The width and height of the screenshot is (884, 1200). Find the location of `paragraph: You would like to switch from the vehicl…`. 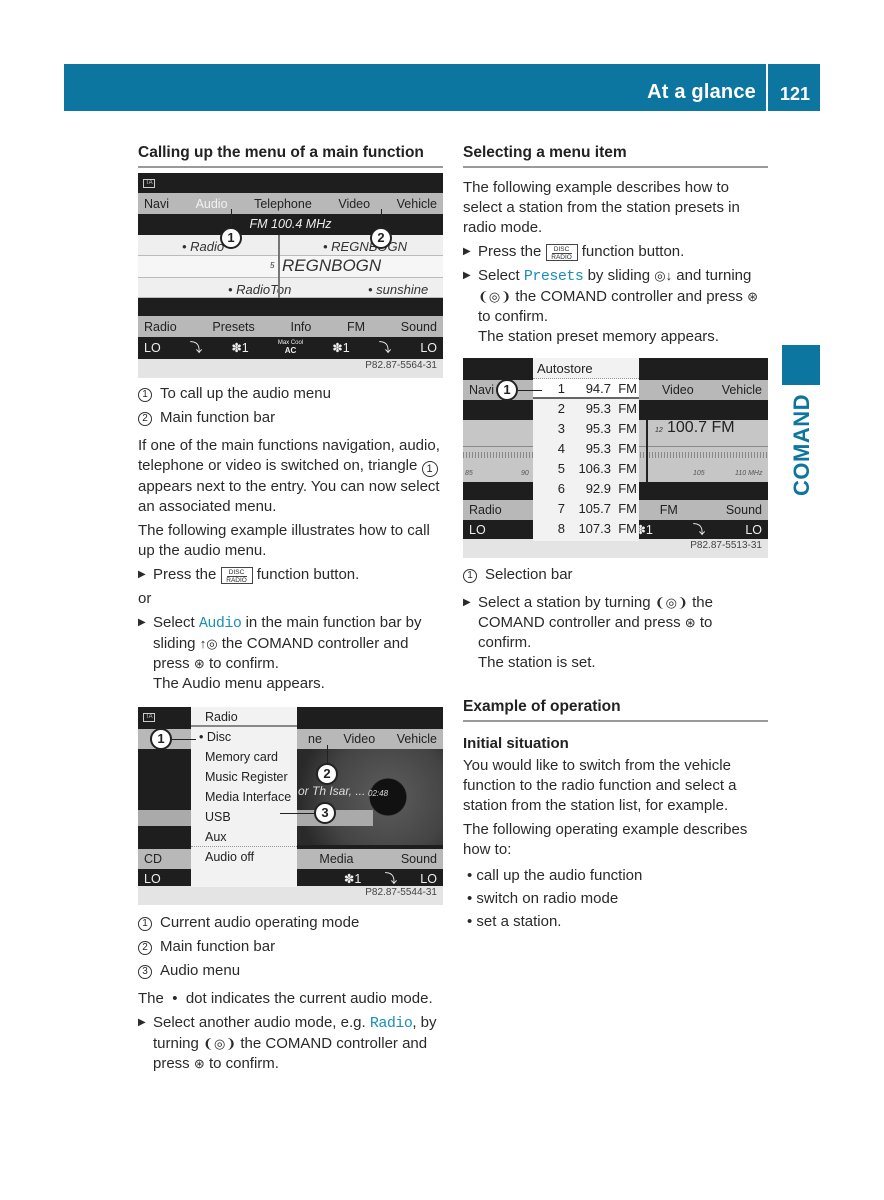

paragraph: You would like to switch from the vehicl… is located at coordinates (600, 785).